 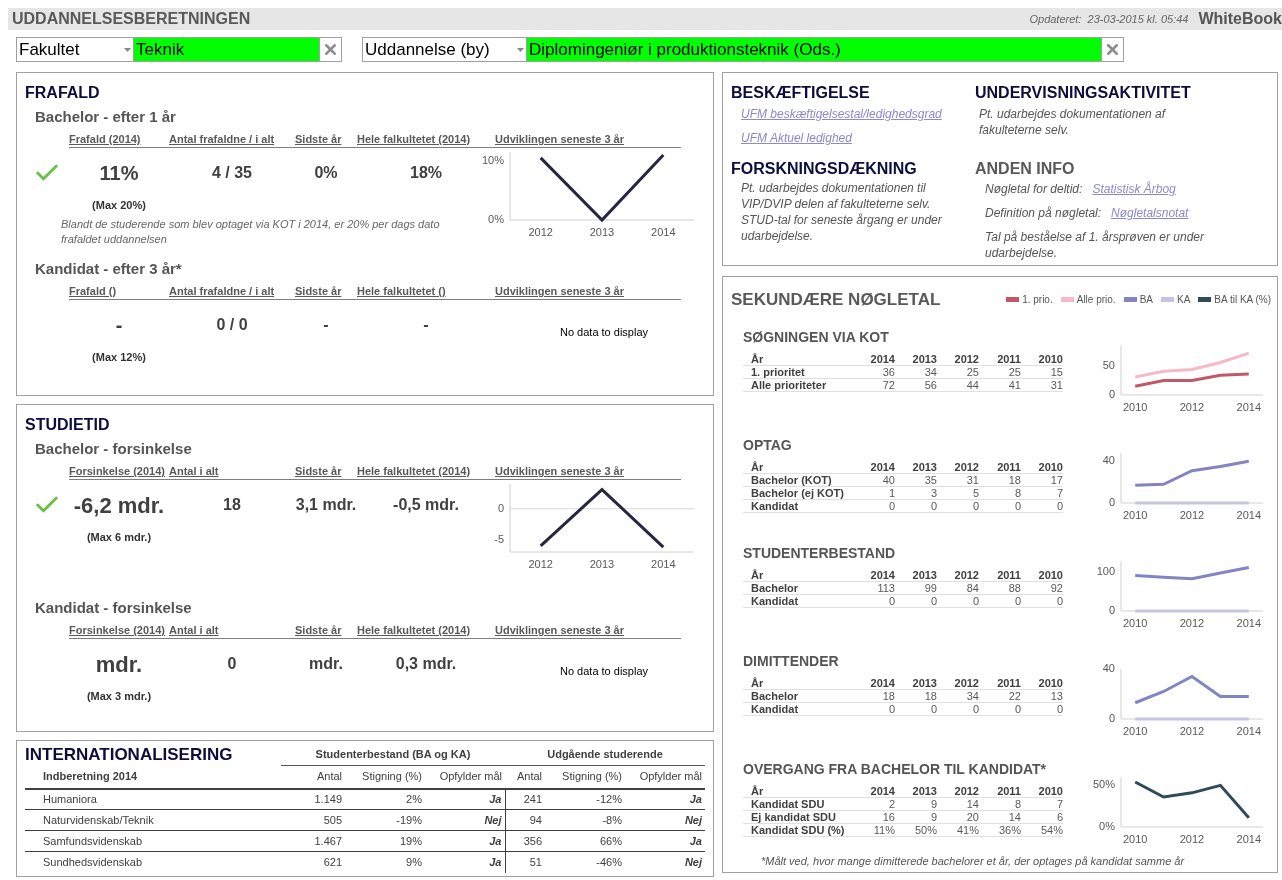 What do you see at coordinates (798, 479) in the screenshot?
I see `row-label: Bachelor (KOT)` at bounding box center [798, 479].